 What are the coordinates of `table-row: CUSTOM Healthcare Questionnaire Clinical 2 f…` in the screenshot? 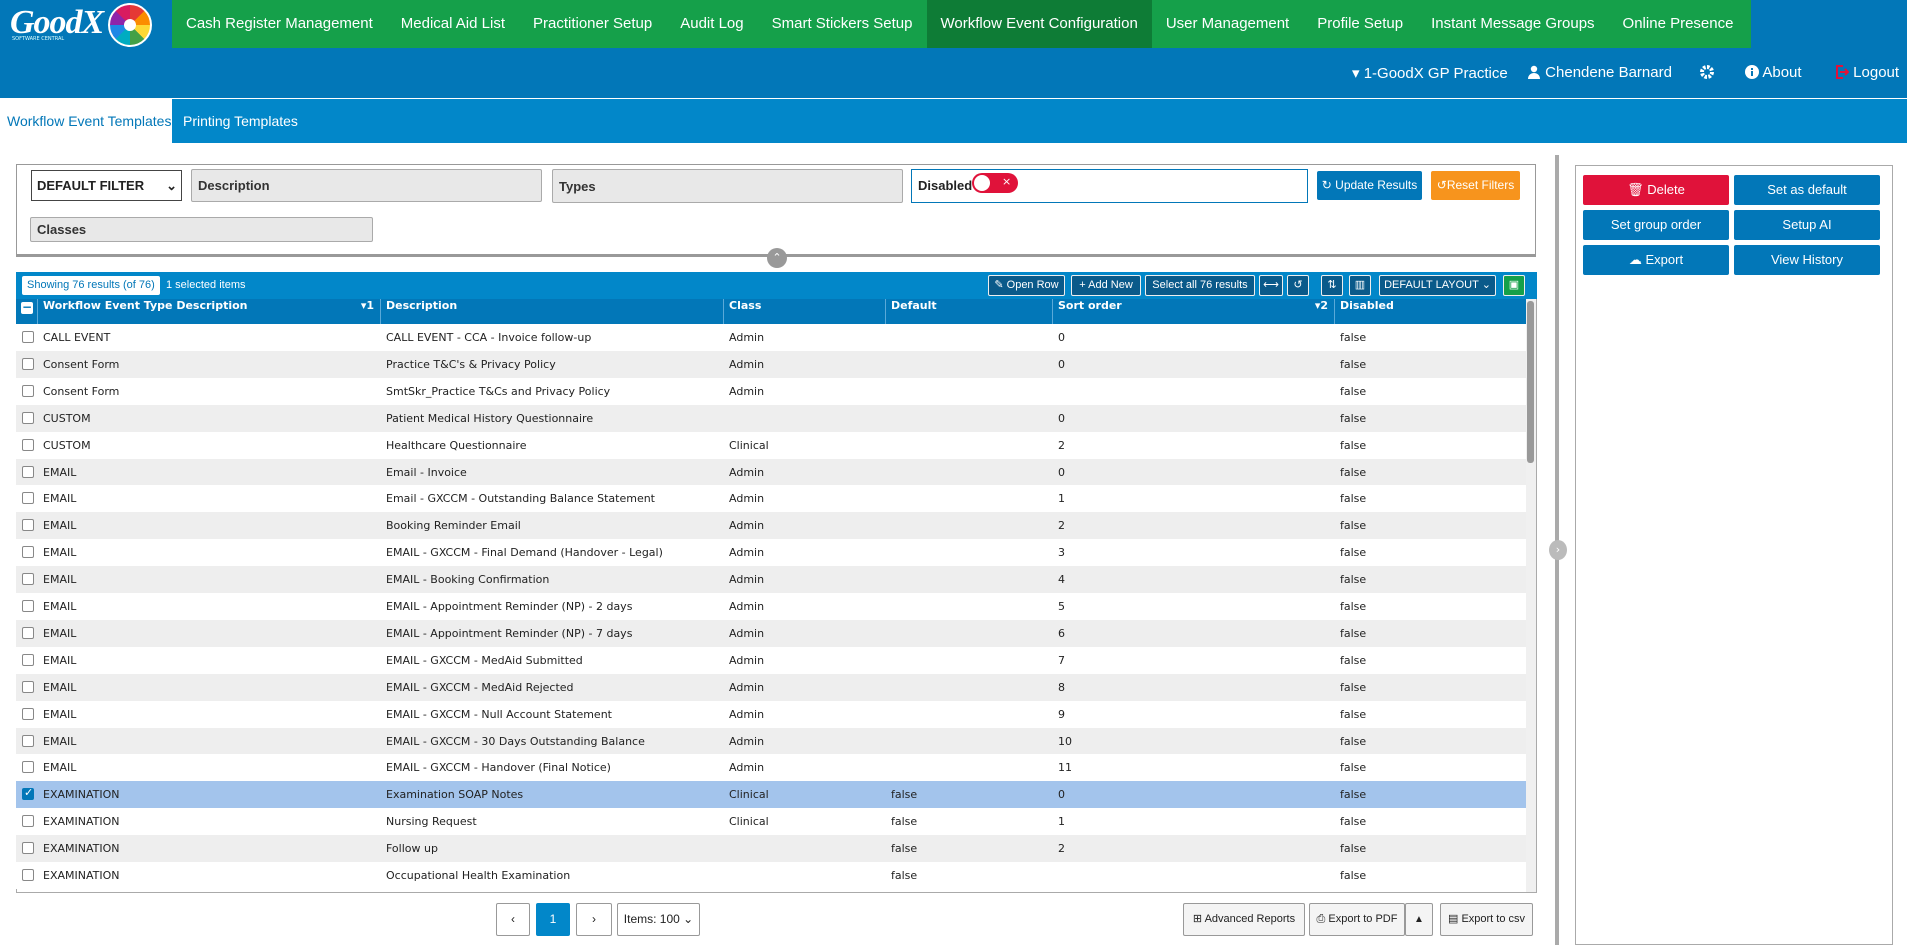 It's located at (771, 445).